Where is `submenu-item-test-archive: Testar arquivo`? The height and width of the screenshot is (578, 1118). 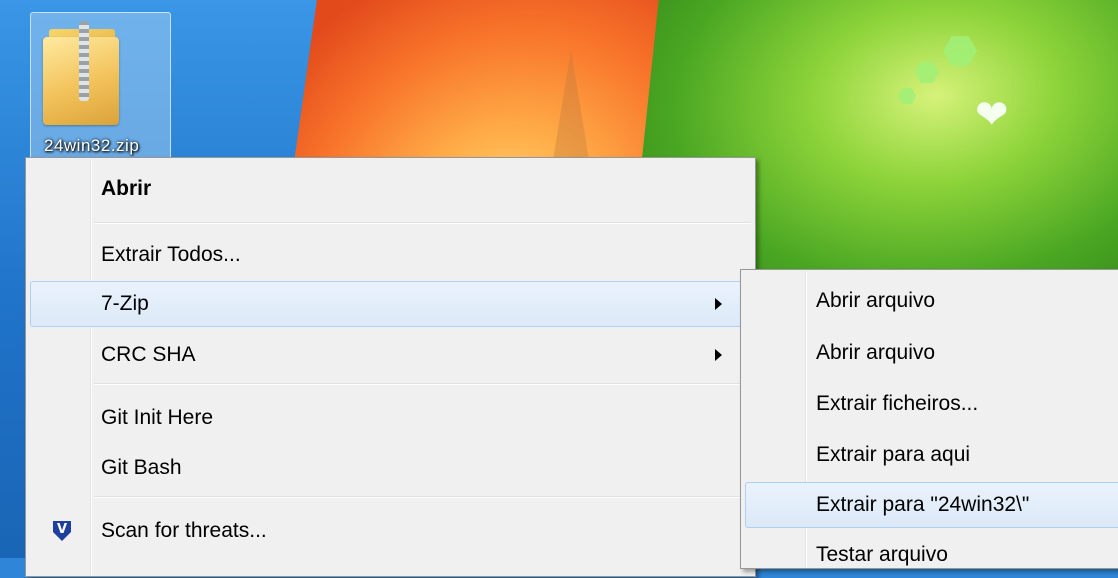
submenu-item-test-archive: Testar arquivo is located at coordinates (931, 555).